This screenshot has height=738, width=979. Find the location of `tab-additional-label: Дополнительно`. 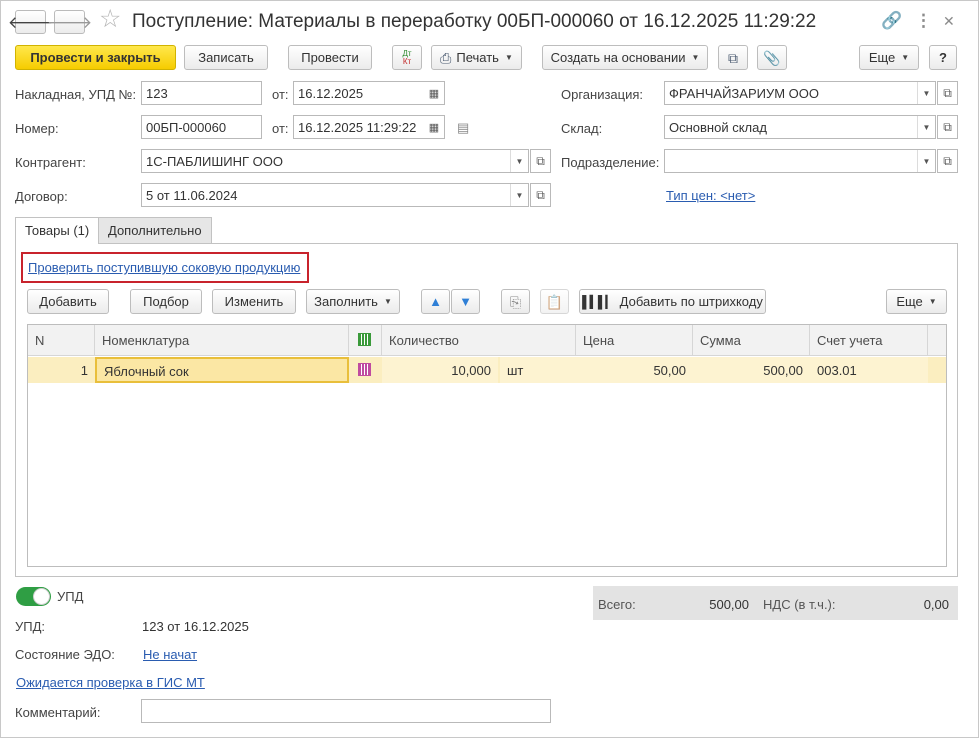

tab-additional-label: Дополнительно is located at coordinates (155, 230).